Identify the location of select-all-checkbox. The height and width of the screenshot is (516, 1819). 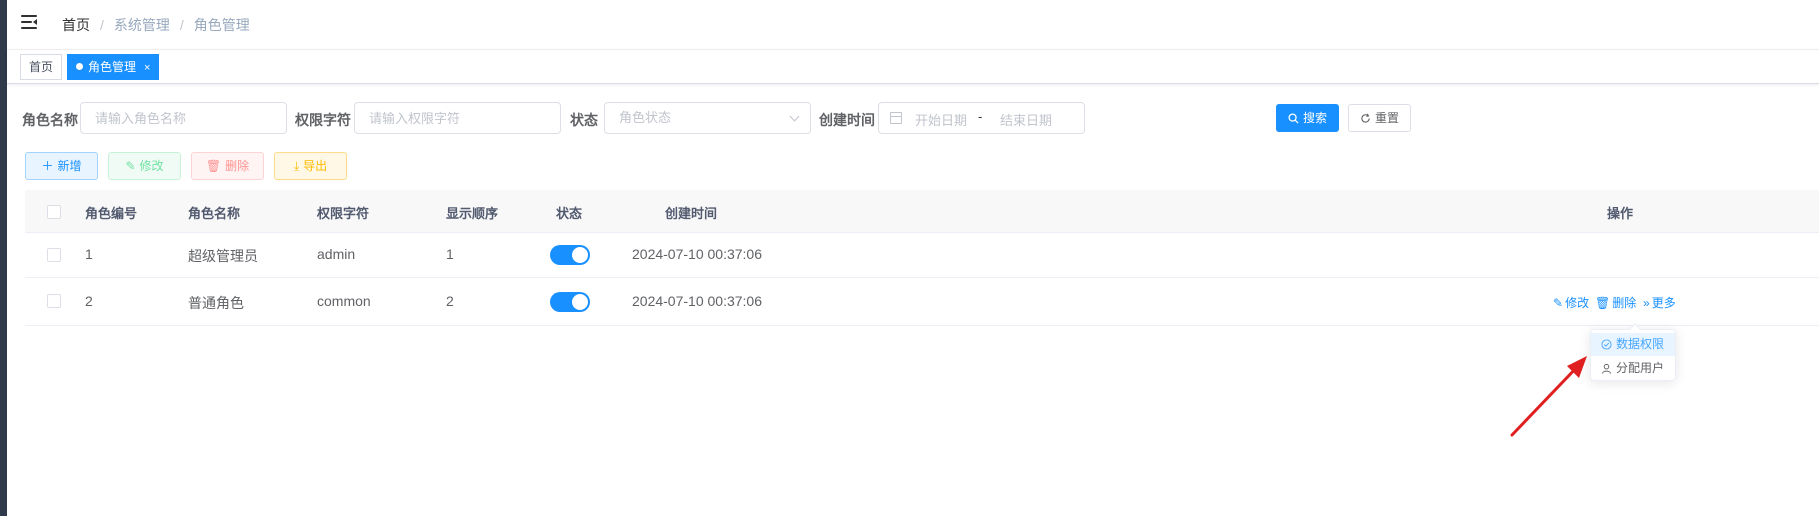
(54, 212).